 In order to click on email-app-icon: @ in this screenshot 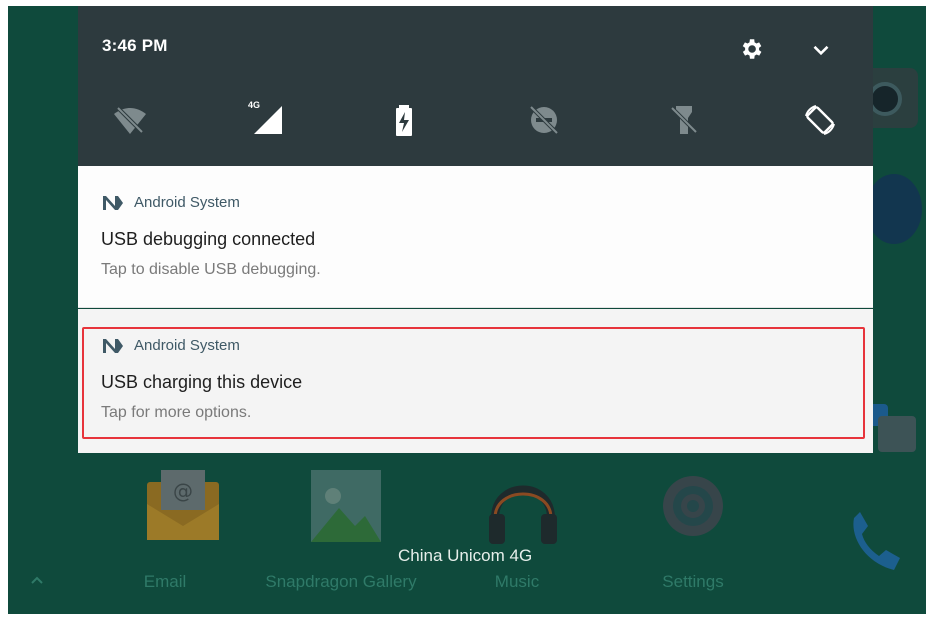, I will do `click(183, 510)`.